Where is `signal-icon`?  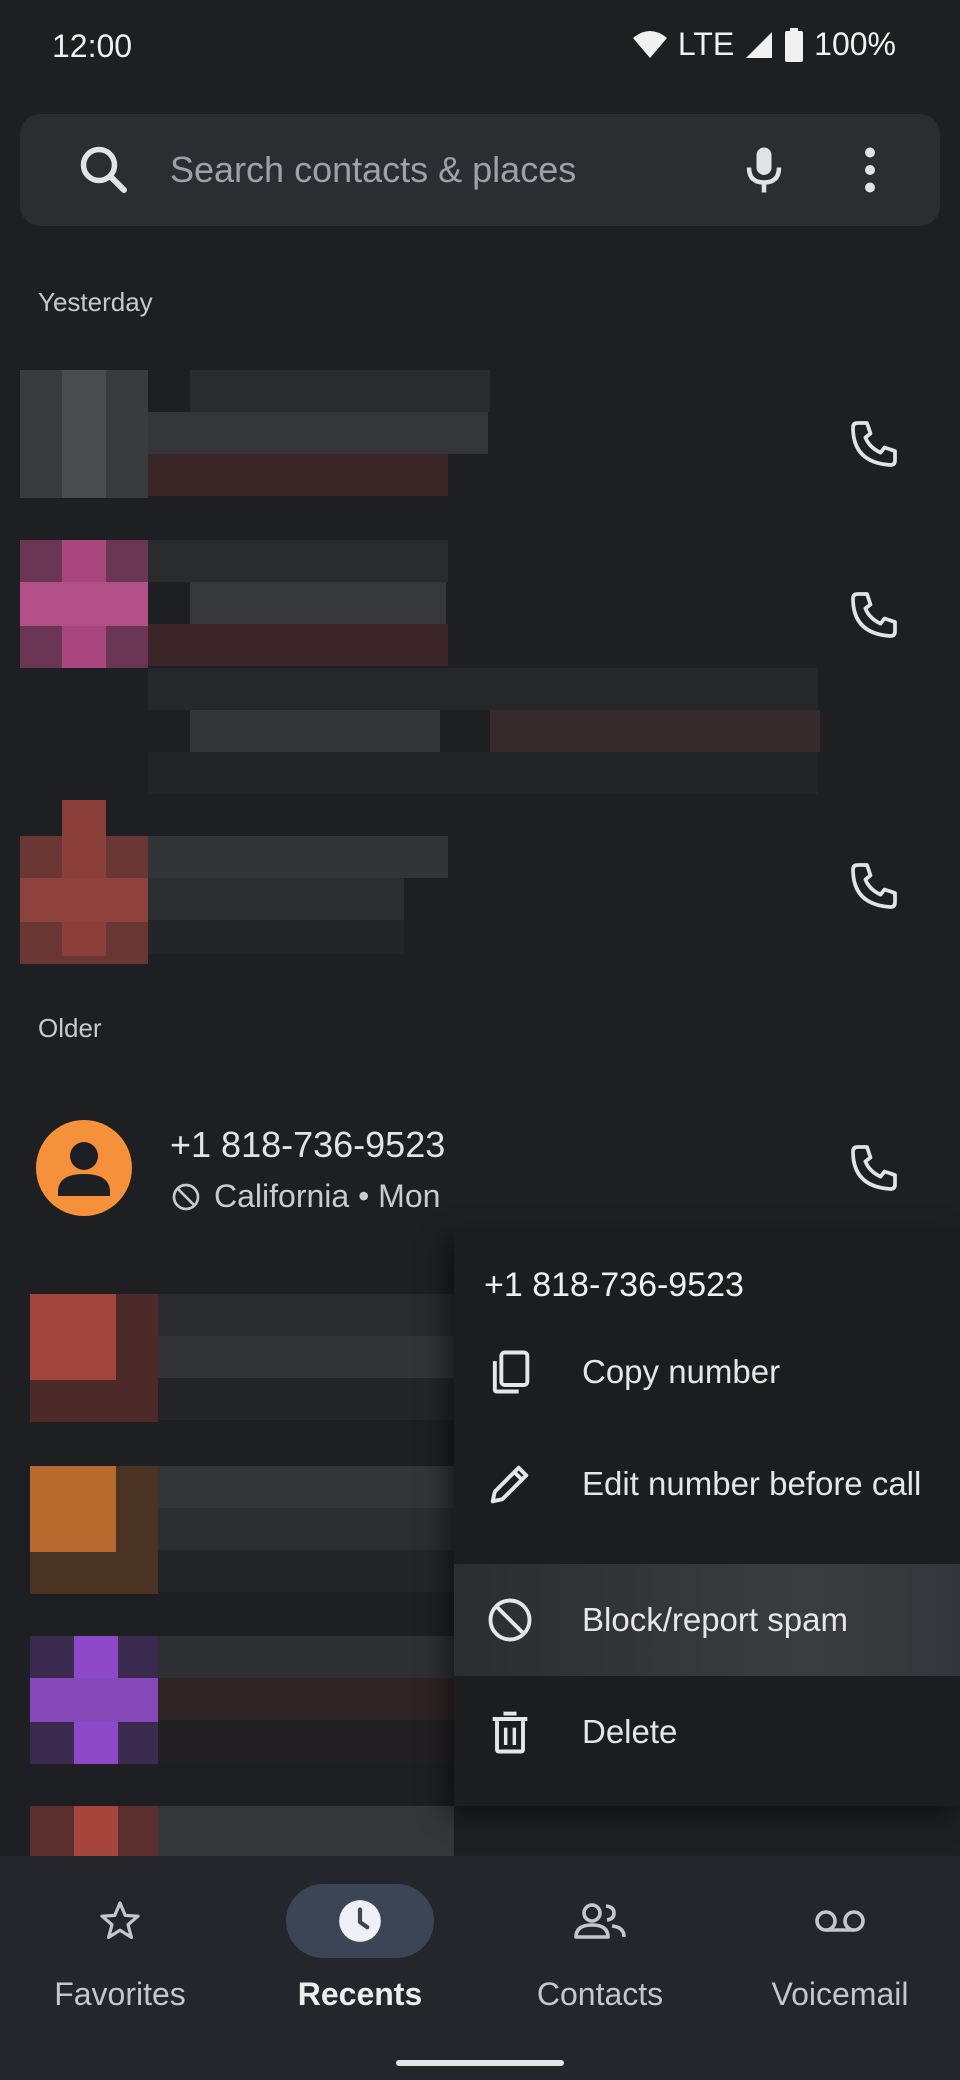 signal-icon is located at coordinates (759, 44).